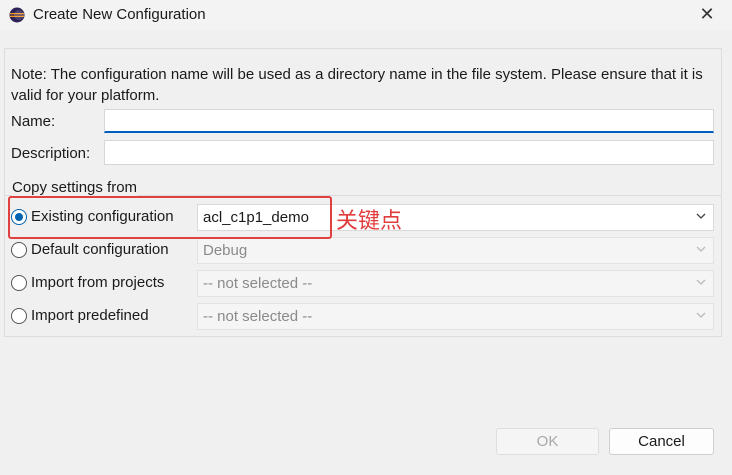 The height and width of the screenshot is (475, 732). I want to click on default-configuration-value: Debug, so click(225, 250).